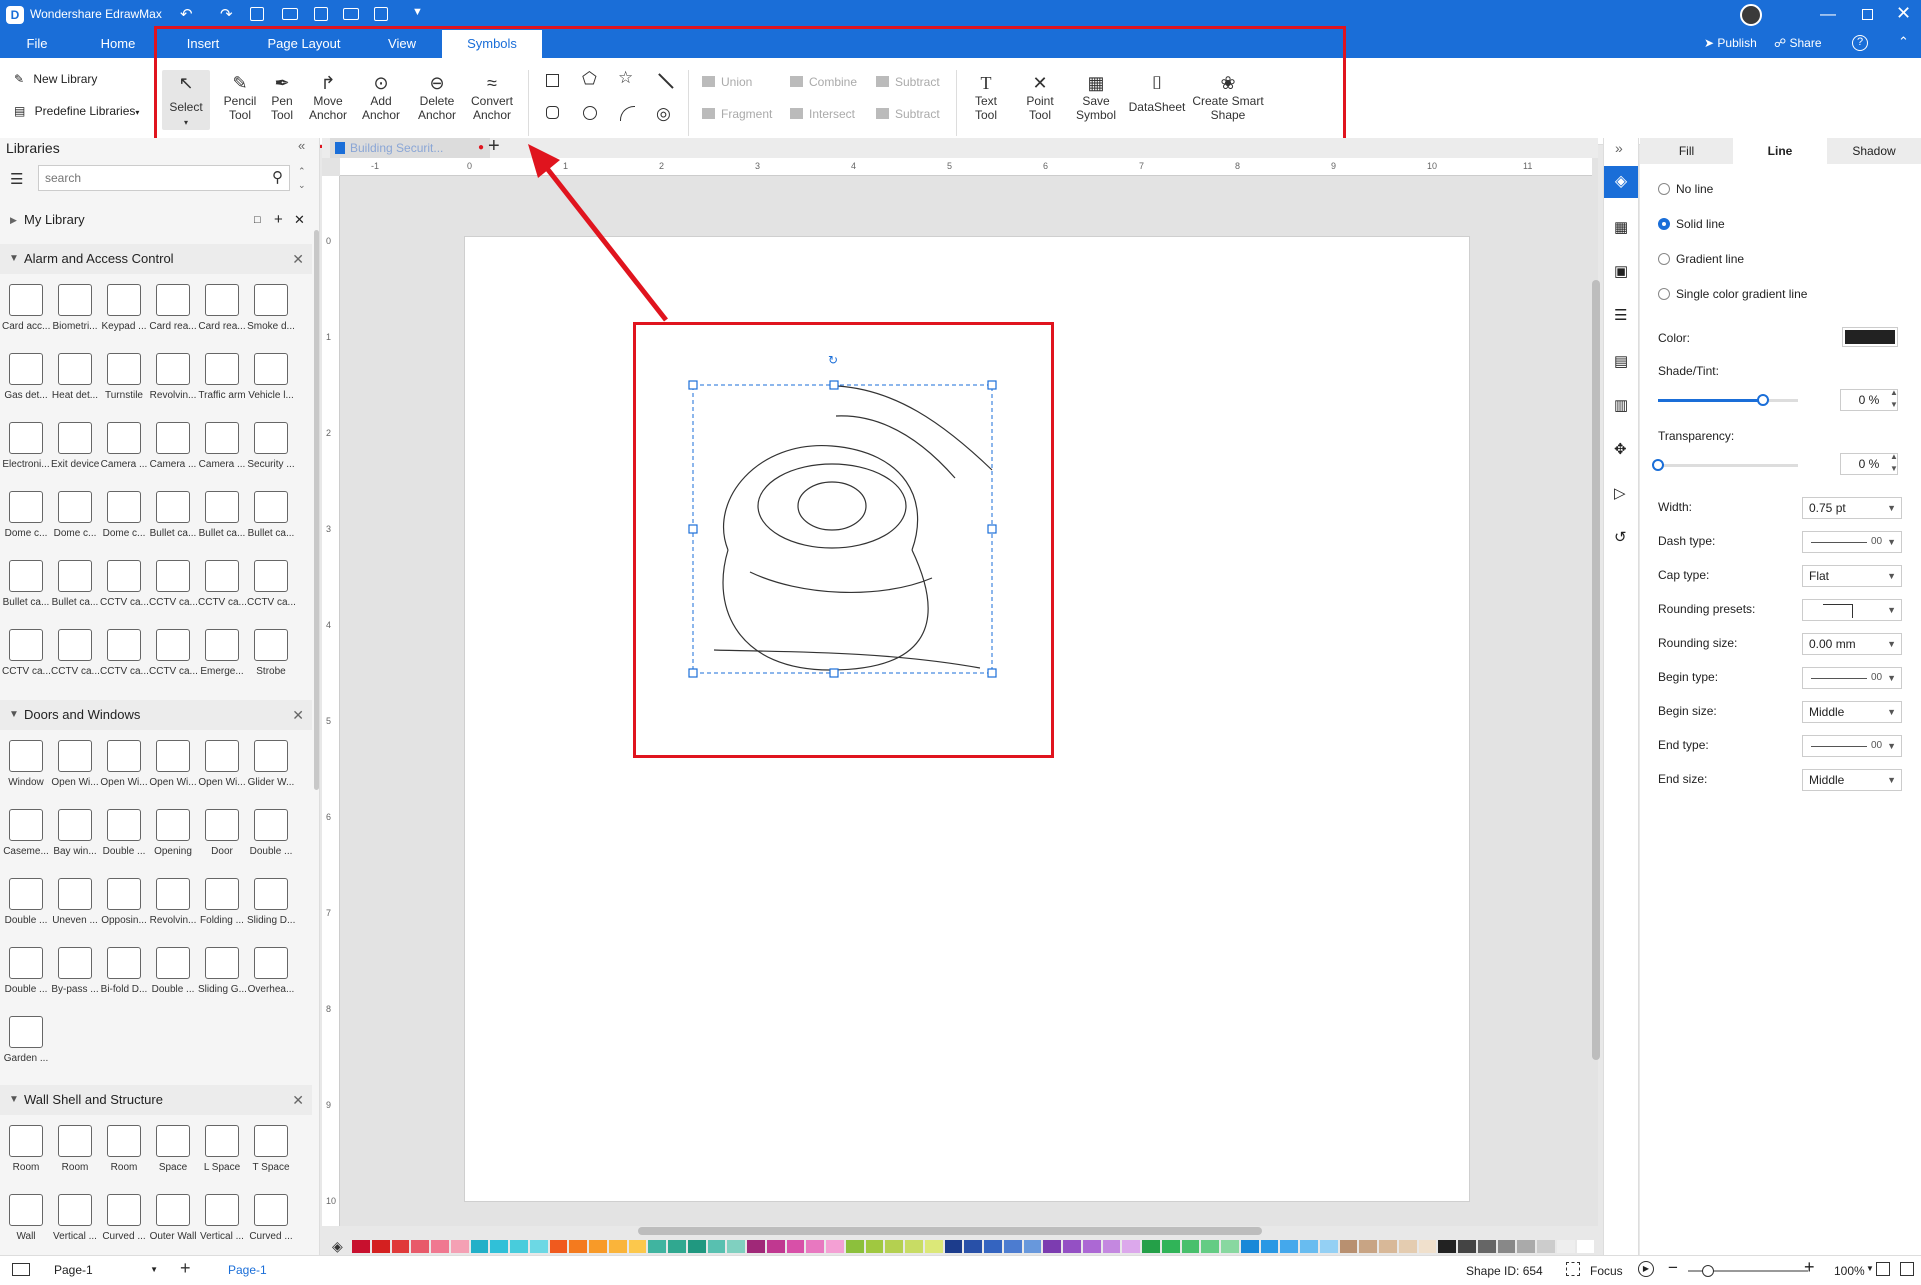 Image resolution: width=1921 pixels, height=1285 pixels. Describe the element at coordinates (222, 377) in the screenshot. I see `library-symbol: Traffic arm` at that location.